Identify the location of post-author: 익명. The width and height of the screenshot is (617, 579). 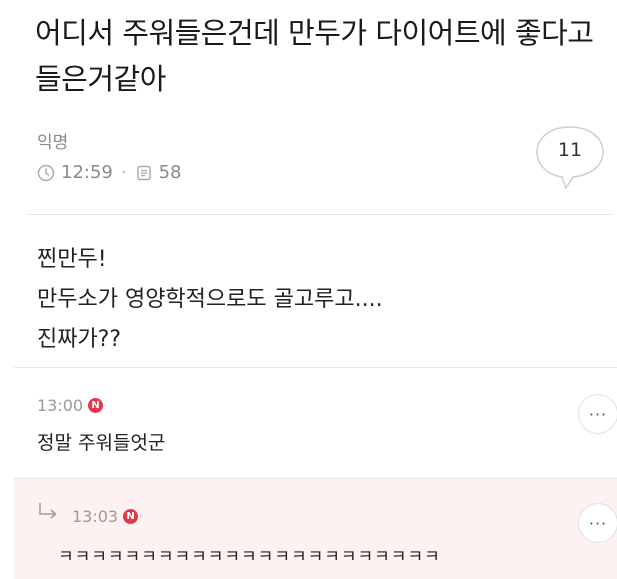
(53, 143).